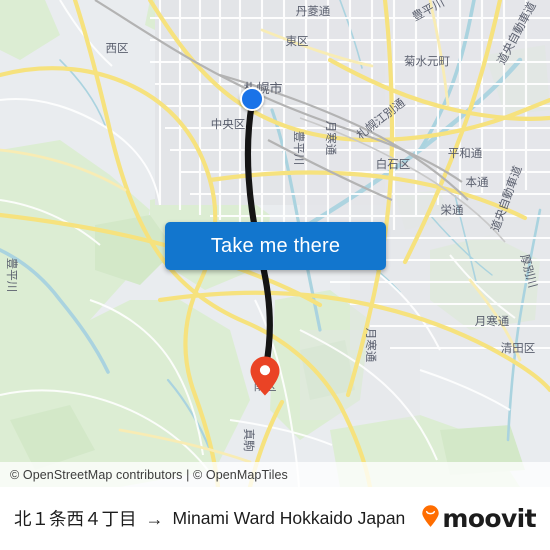 The width and height of the screenshot is (550, 550). What do you see at coordinates (265, 376) in the screenshot?
I see `destination-pin` at bounding box center [265, 376].